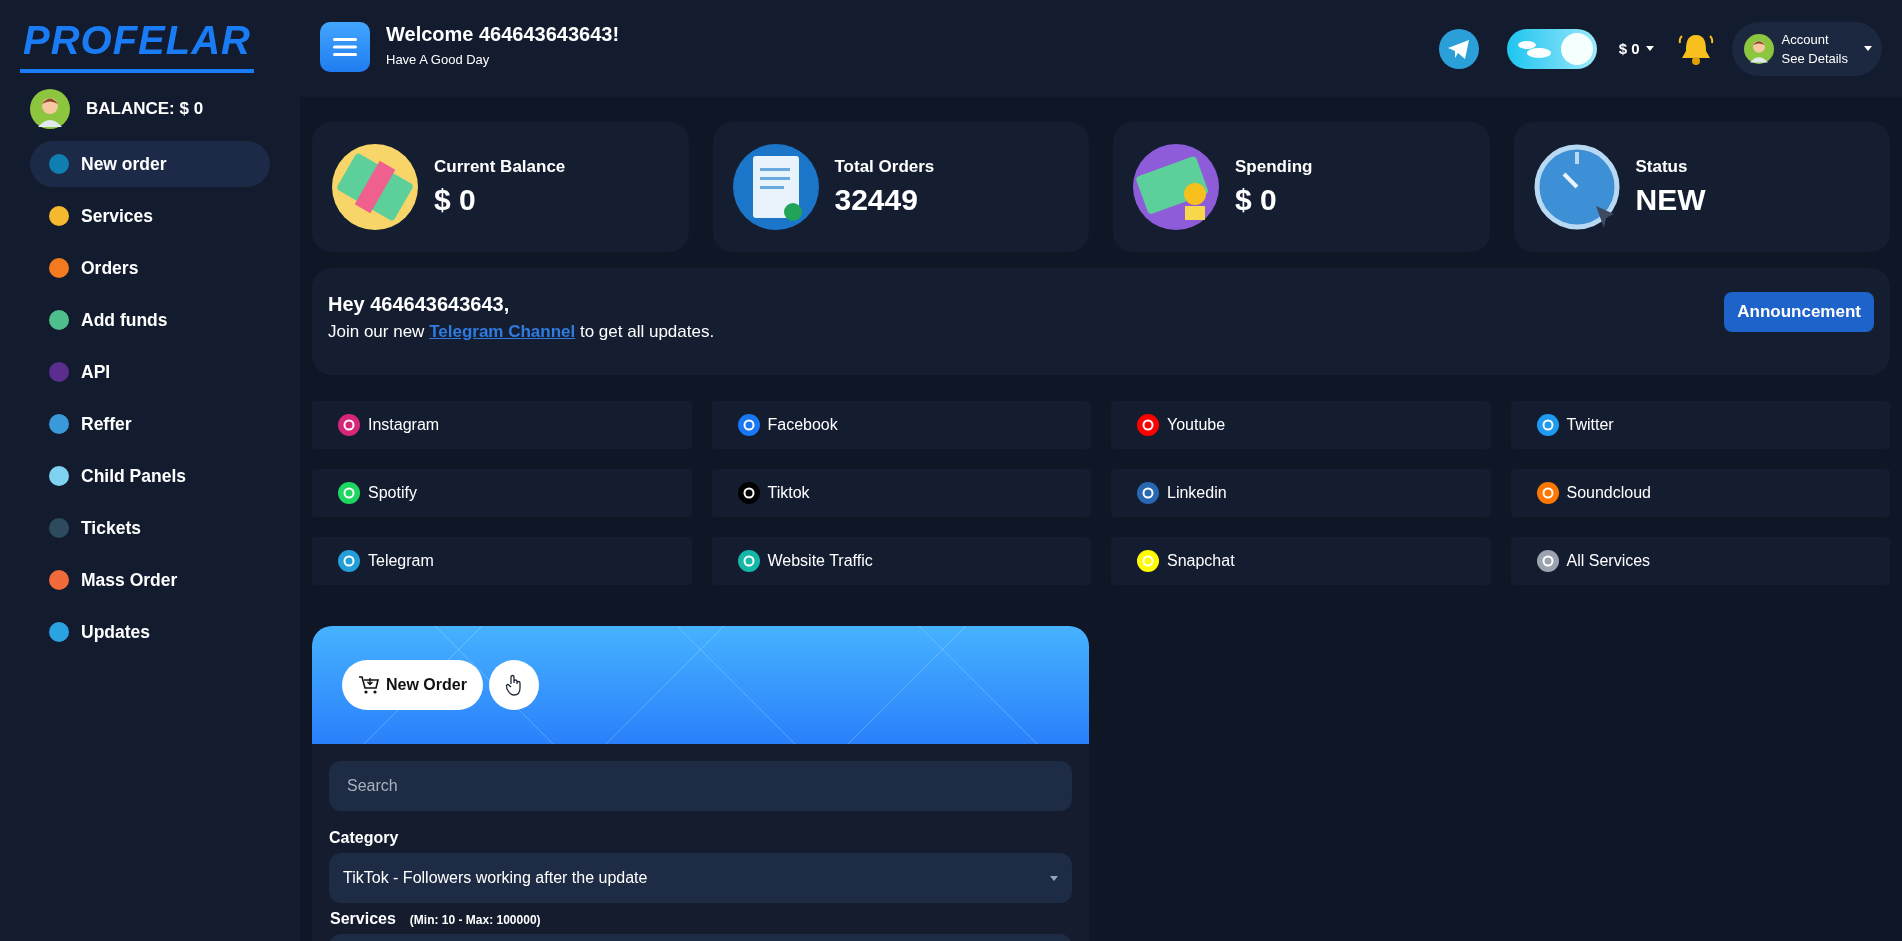  I want to click on stat-label: Current Balance, so click(500, 167).